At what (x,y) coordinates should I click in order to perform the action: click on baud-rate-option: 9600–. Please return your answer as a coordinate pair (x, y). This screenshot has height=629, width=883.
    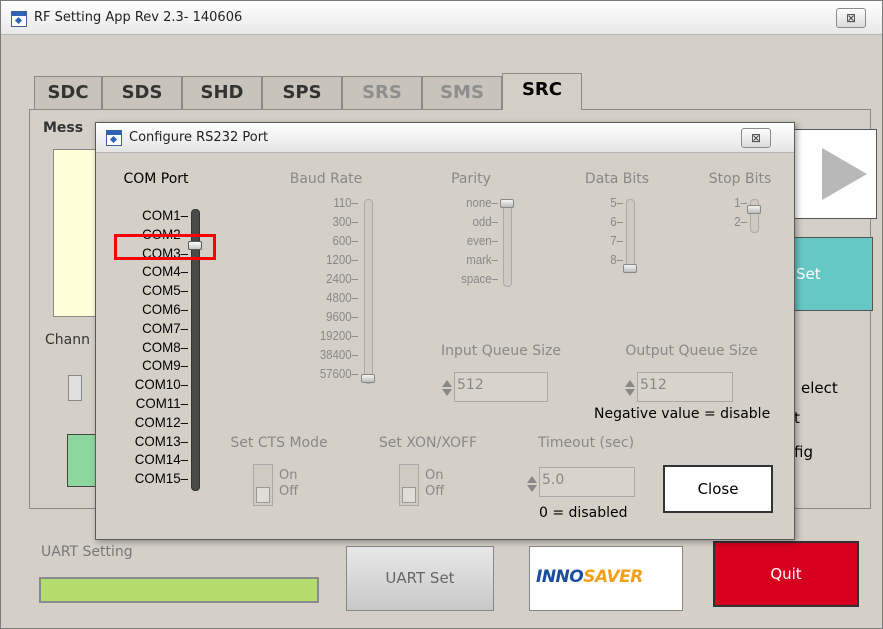
    Looking at the image, I should click on (305, 316).